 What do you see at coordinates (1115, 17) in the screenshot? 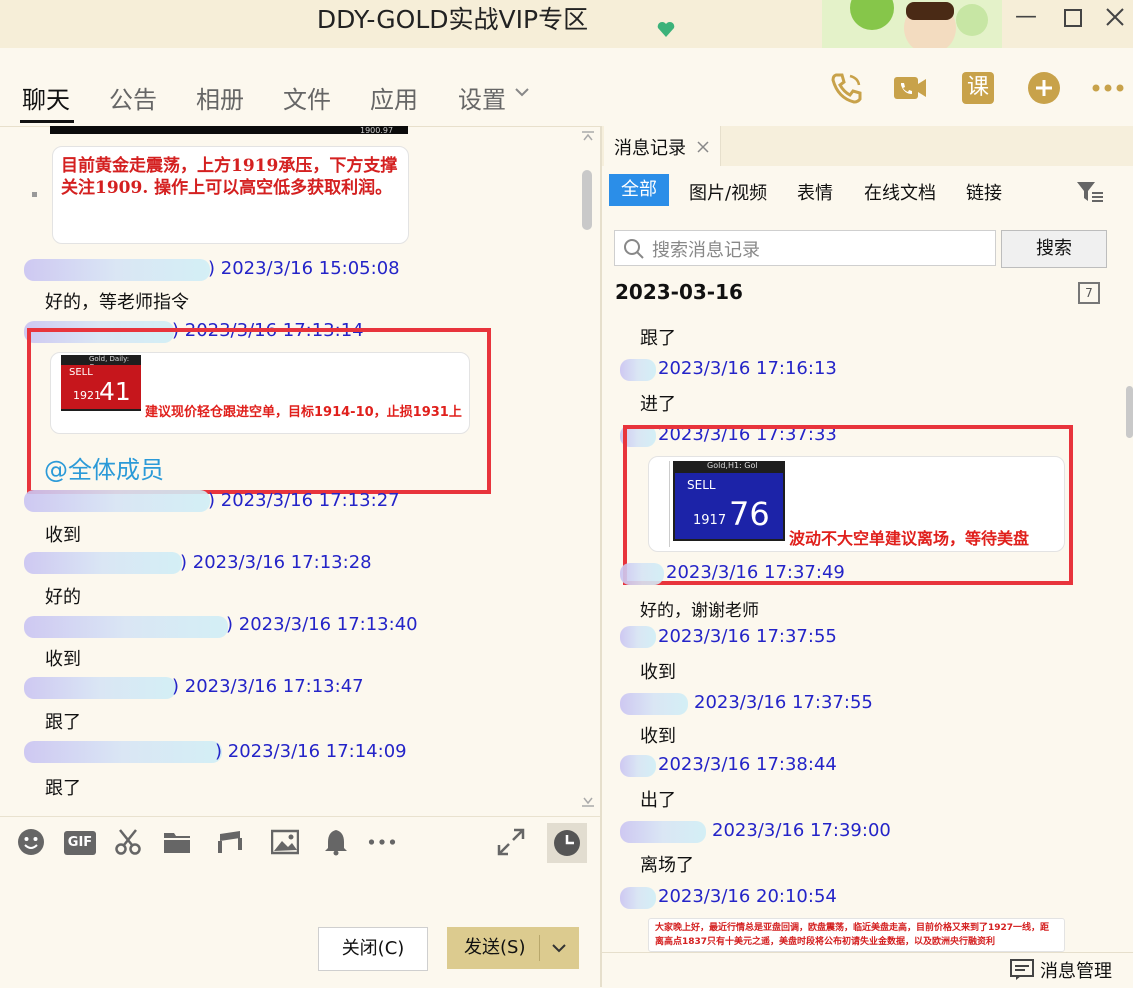
I see `close-window-button` at bounding box center [1115, 17].